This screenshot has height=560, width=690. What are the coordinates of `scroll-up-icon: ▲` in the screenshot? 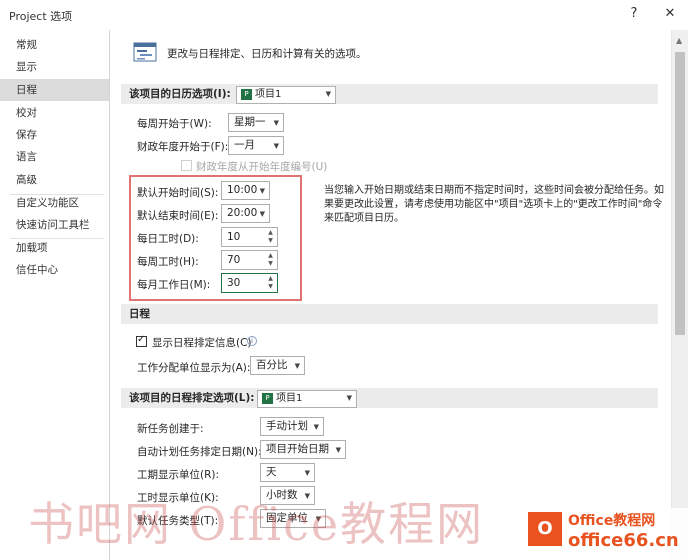 It's located at (679, 40).